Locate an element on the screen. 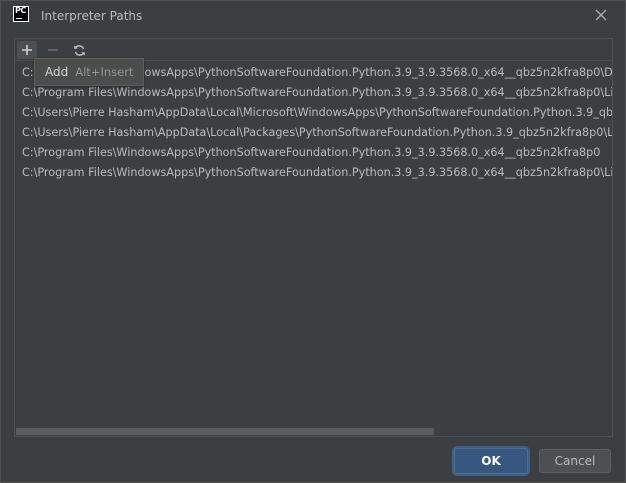  remove-path-button is located at coordinates (53, 50).